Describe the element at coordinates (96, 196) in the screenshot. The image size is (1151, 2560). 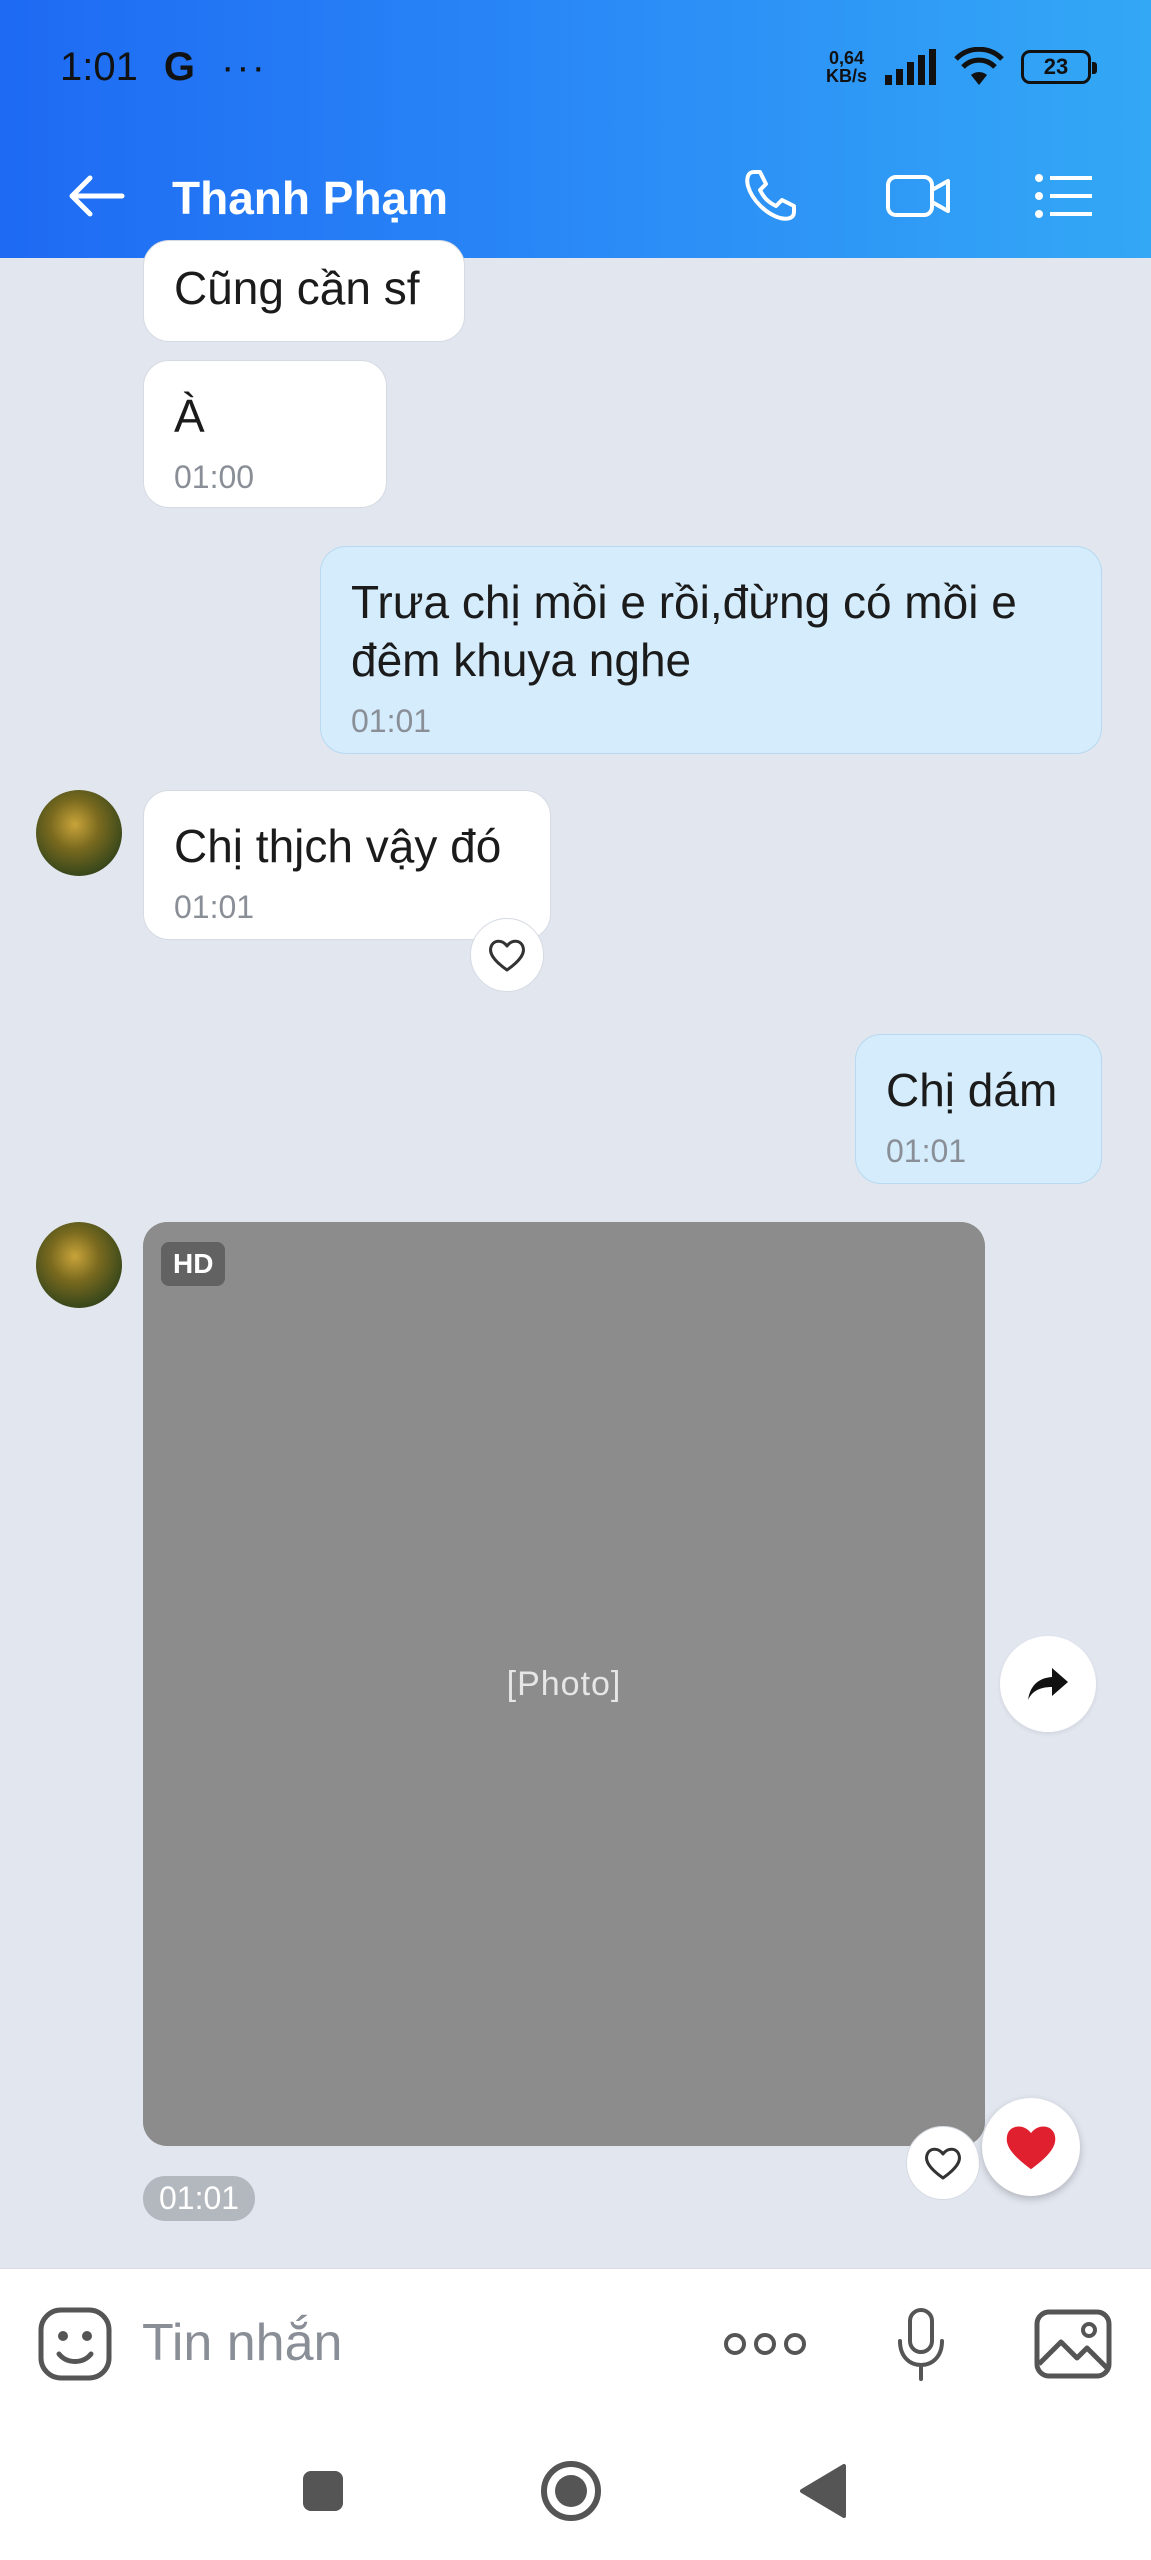
I see `back-arrow-icon` at that location.